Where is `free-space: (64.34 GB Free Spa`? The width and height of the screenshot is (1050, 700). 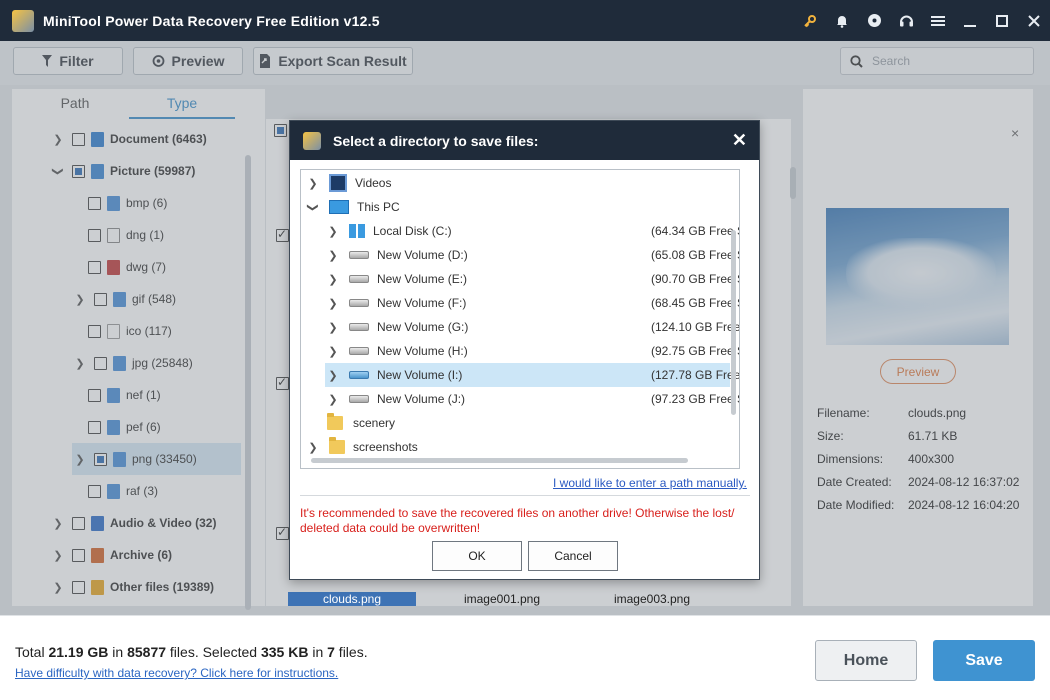
free-space: (64.34 GB Free Spa is located at coordinates (695, 231).